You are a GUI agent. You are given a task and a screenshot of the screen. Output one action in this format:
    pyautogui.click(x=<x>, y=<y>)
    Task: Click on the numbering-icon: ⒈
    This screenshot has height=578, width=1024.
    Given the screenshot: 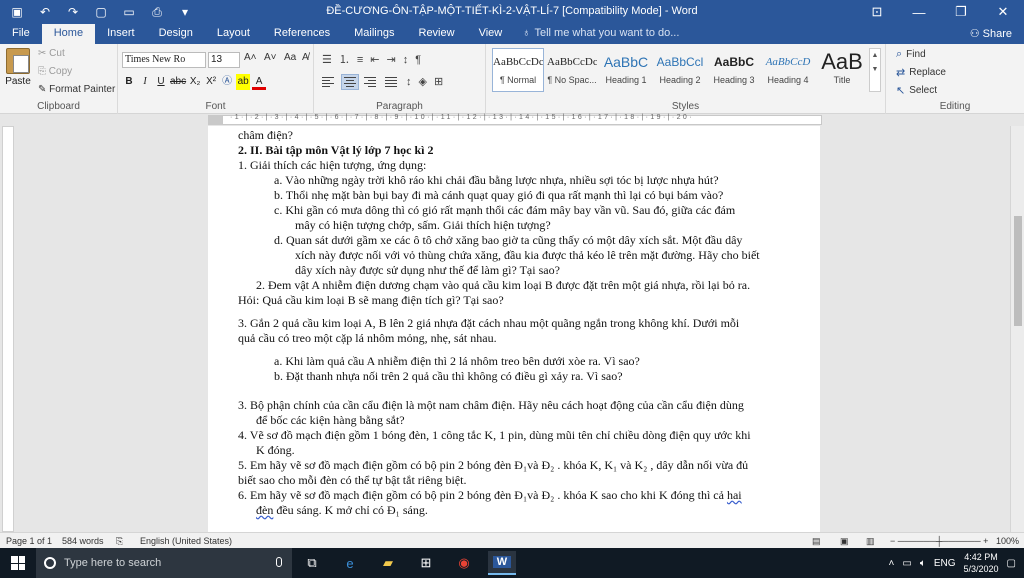 What is the action you would take?
    pyautogui.click(x=344, y=60)
    